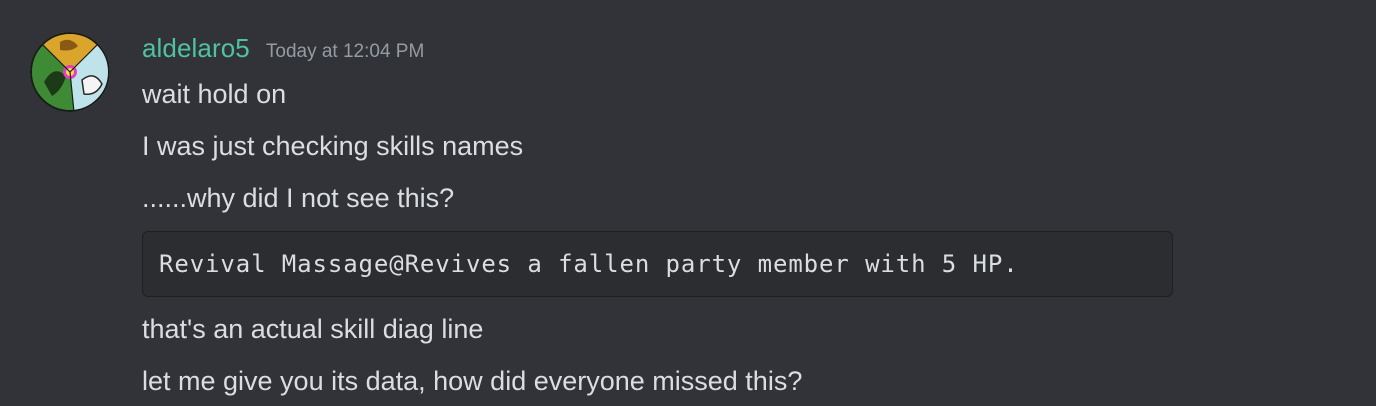 The image size is (1376, 406). What do you see at coordinates (298, 198) in the screenshot?
I see `message-line: ......why did I not see this?` at bounding box center [298, 198].